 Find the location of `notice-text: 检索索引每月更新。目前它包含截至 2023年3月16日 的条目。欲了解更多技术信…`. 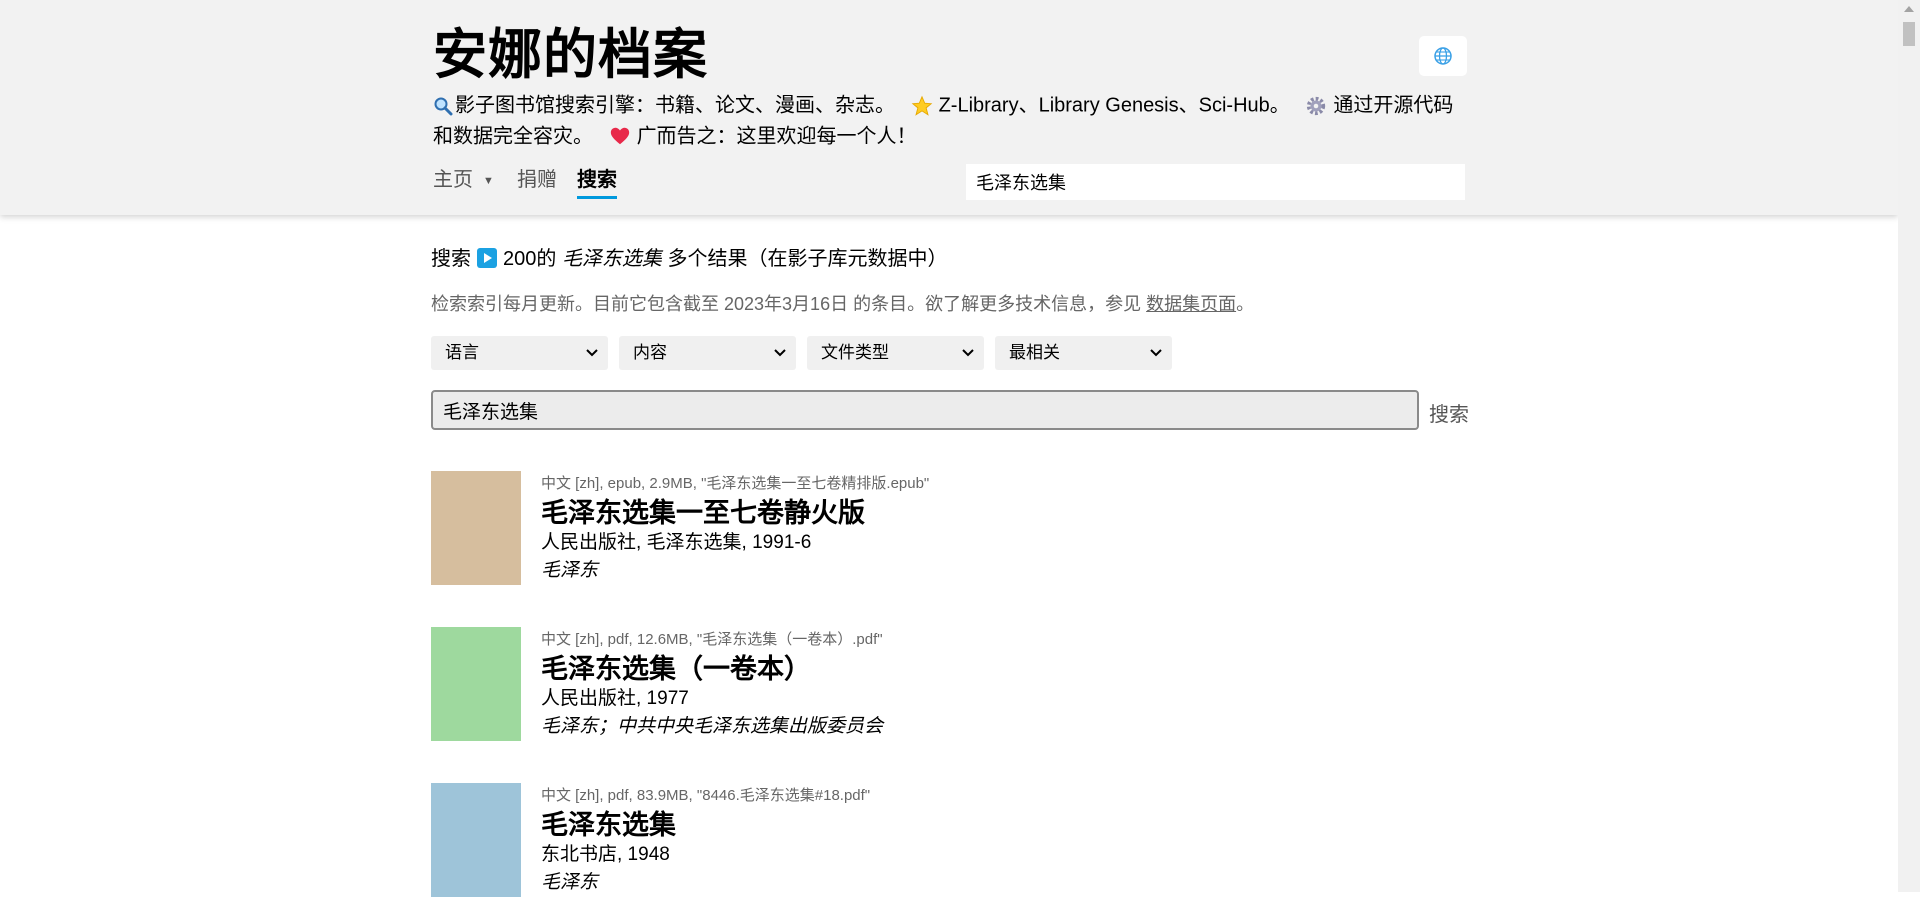

notice-text: 检索索引每月更新。目前它包含截至 2023年3月16日 的条目。欲了解更多技术信… is located at coordinates (786, 304).